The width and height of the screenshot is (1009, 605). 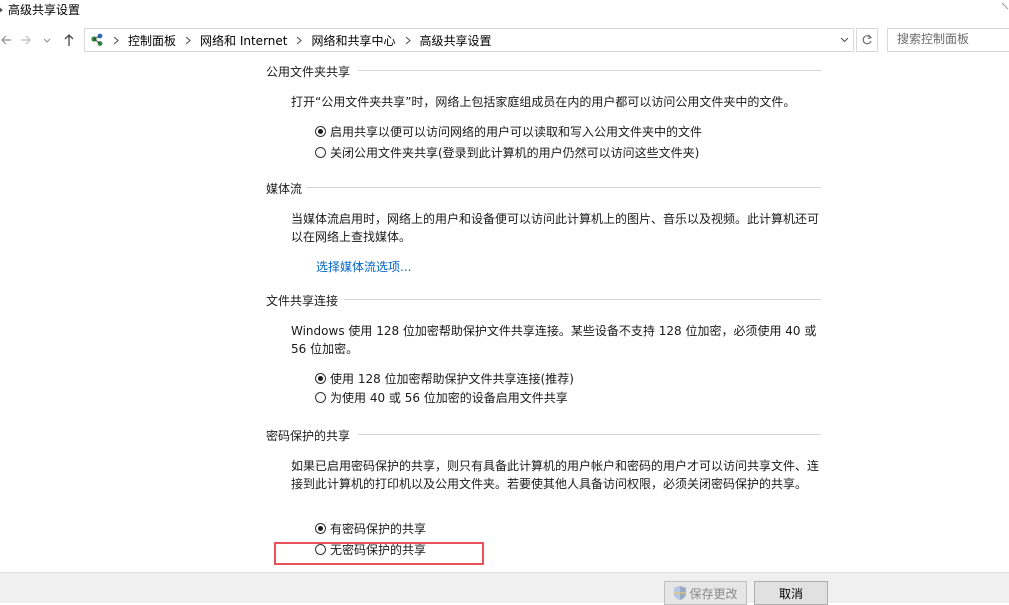 I want to click on radio-label: 使用 128 位加密帮助保护文件共享连接(推荐), so click(x=452, y=378).